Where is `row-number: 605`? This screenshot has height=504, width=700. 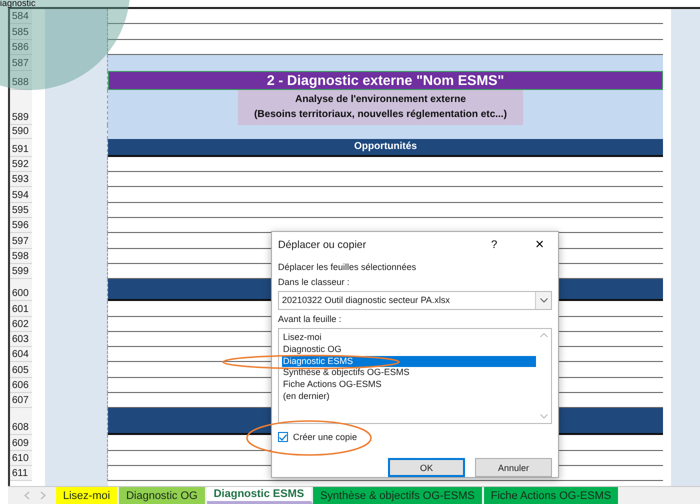 row-number: 605 is located at coordinates (21, 370).